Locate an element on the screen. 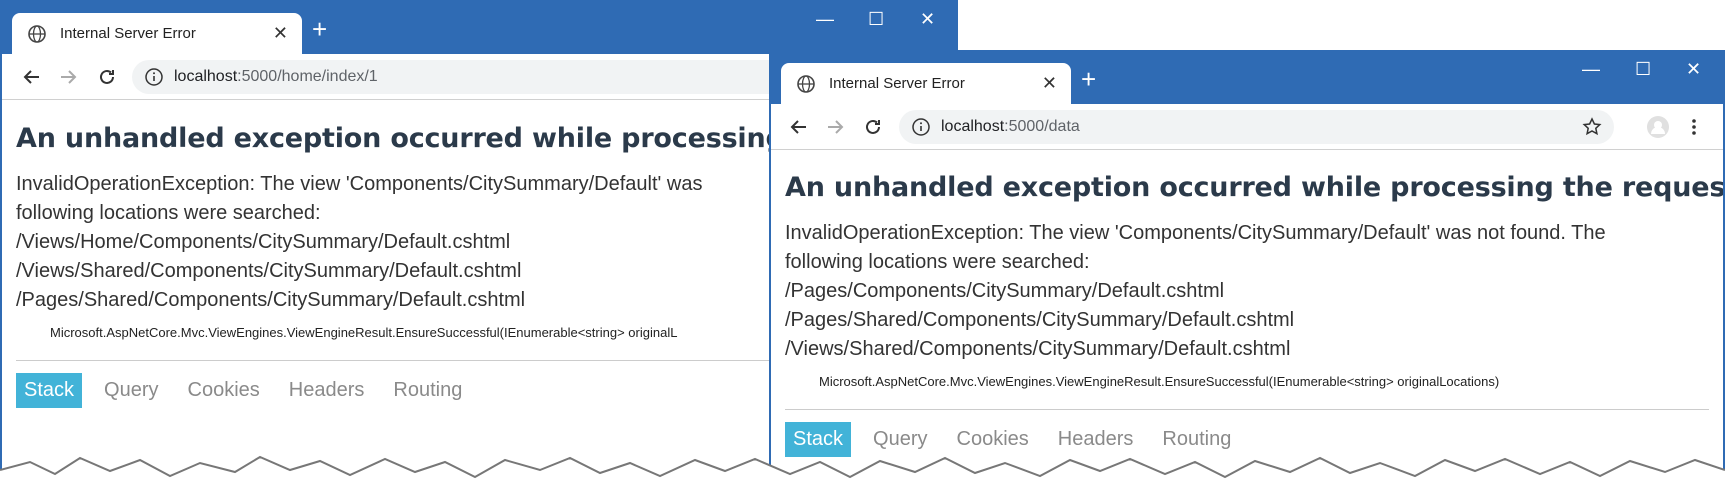  url-text: localhost:5000/data is located at coordinates (1010, 126).